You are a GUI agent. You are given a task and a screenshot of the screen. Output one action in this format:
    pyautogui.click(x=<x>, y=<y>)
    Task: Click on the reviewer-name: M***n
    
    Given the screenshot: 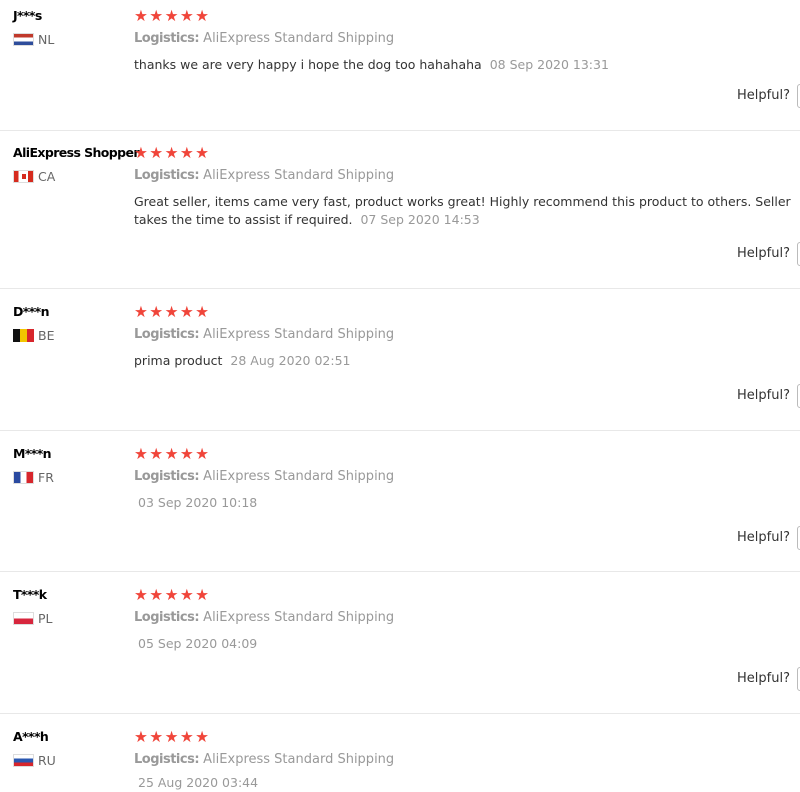 What is the action you would take?
    pyautogui.click(x=32, y=453)
    